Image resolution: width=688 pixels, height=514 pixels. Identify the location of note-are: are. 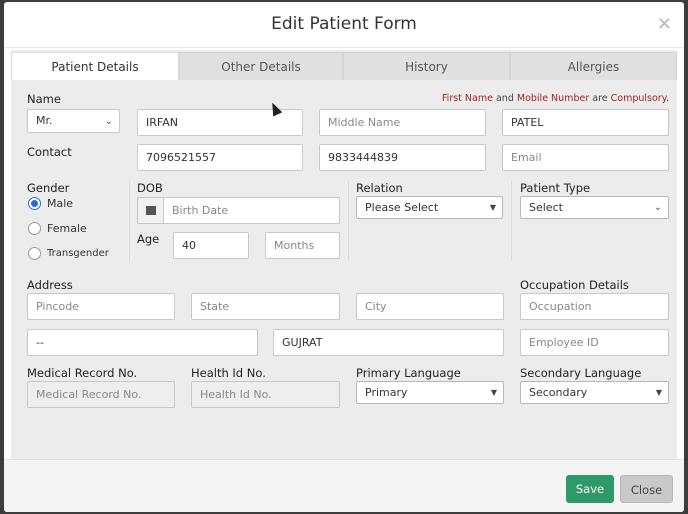
(600, 98).